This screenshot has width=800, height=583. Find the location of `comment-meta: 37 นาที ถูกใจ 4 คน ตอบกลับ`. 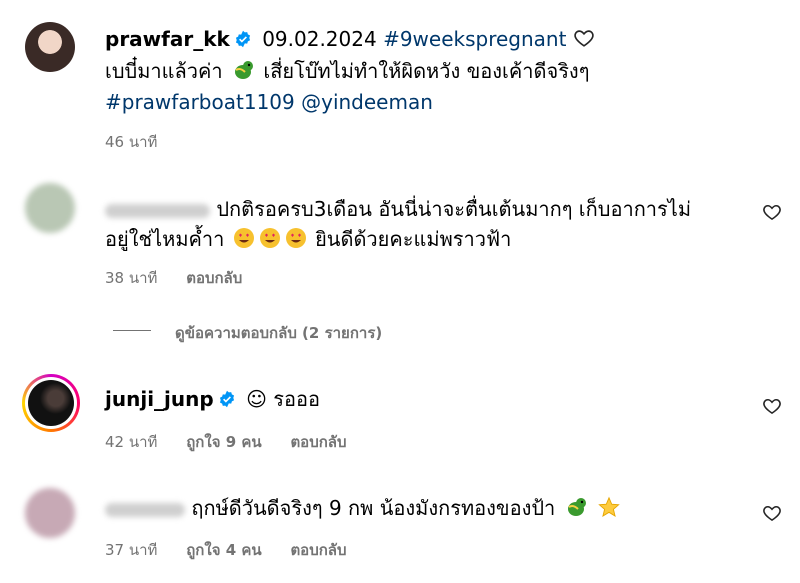

comment-meta: 37 นาที ถูกใจ 4 คน ตอบกลับ is located at coordinates (238, 550).